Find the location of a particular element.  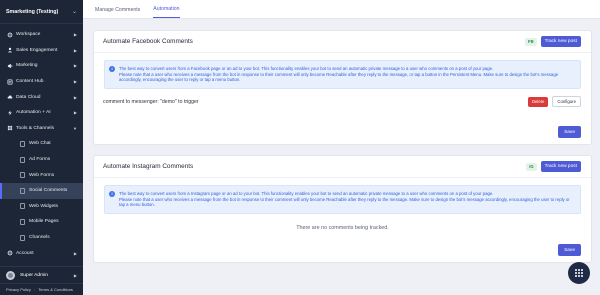

sidebar-subitem-web-widgets: Web Widgets is located at coordinates (41, 207).